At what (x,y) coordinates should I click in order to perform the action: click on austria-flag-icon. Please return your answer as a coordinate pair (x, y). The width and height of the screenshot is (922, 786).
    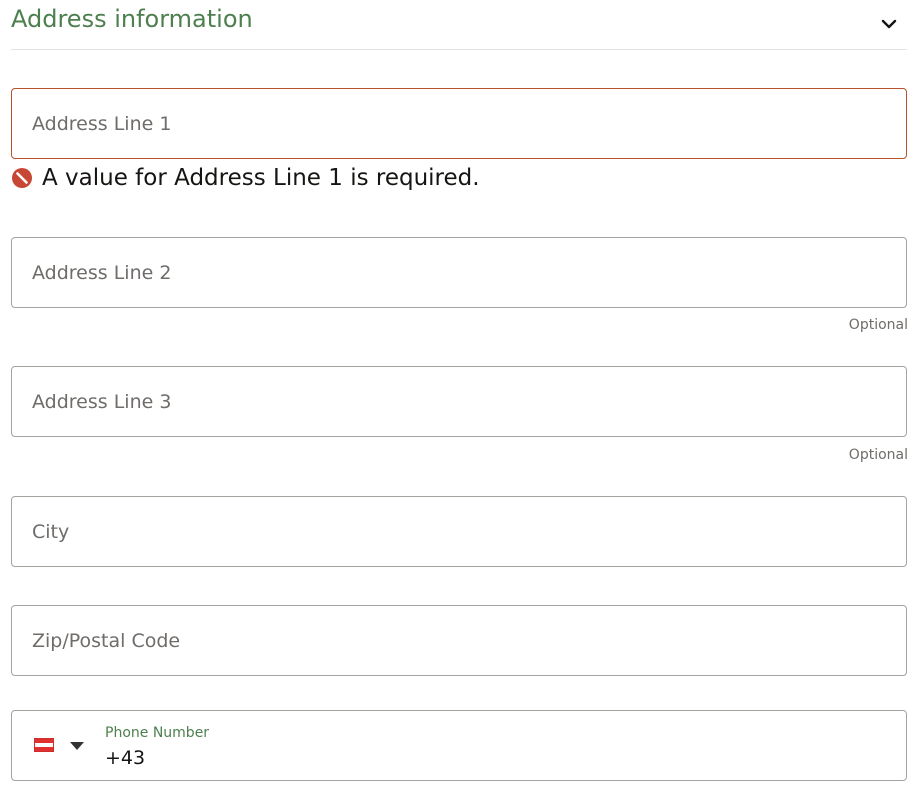
    Looking at the image, I should click on (44, 745).